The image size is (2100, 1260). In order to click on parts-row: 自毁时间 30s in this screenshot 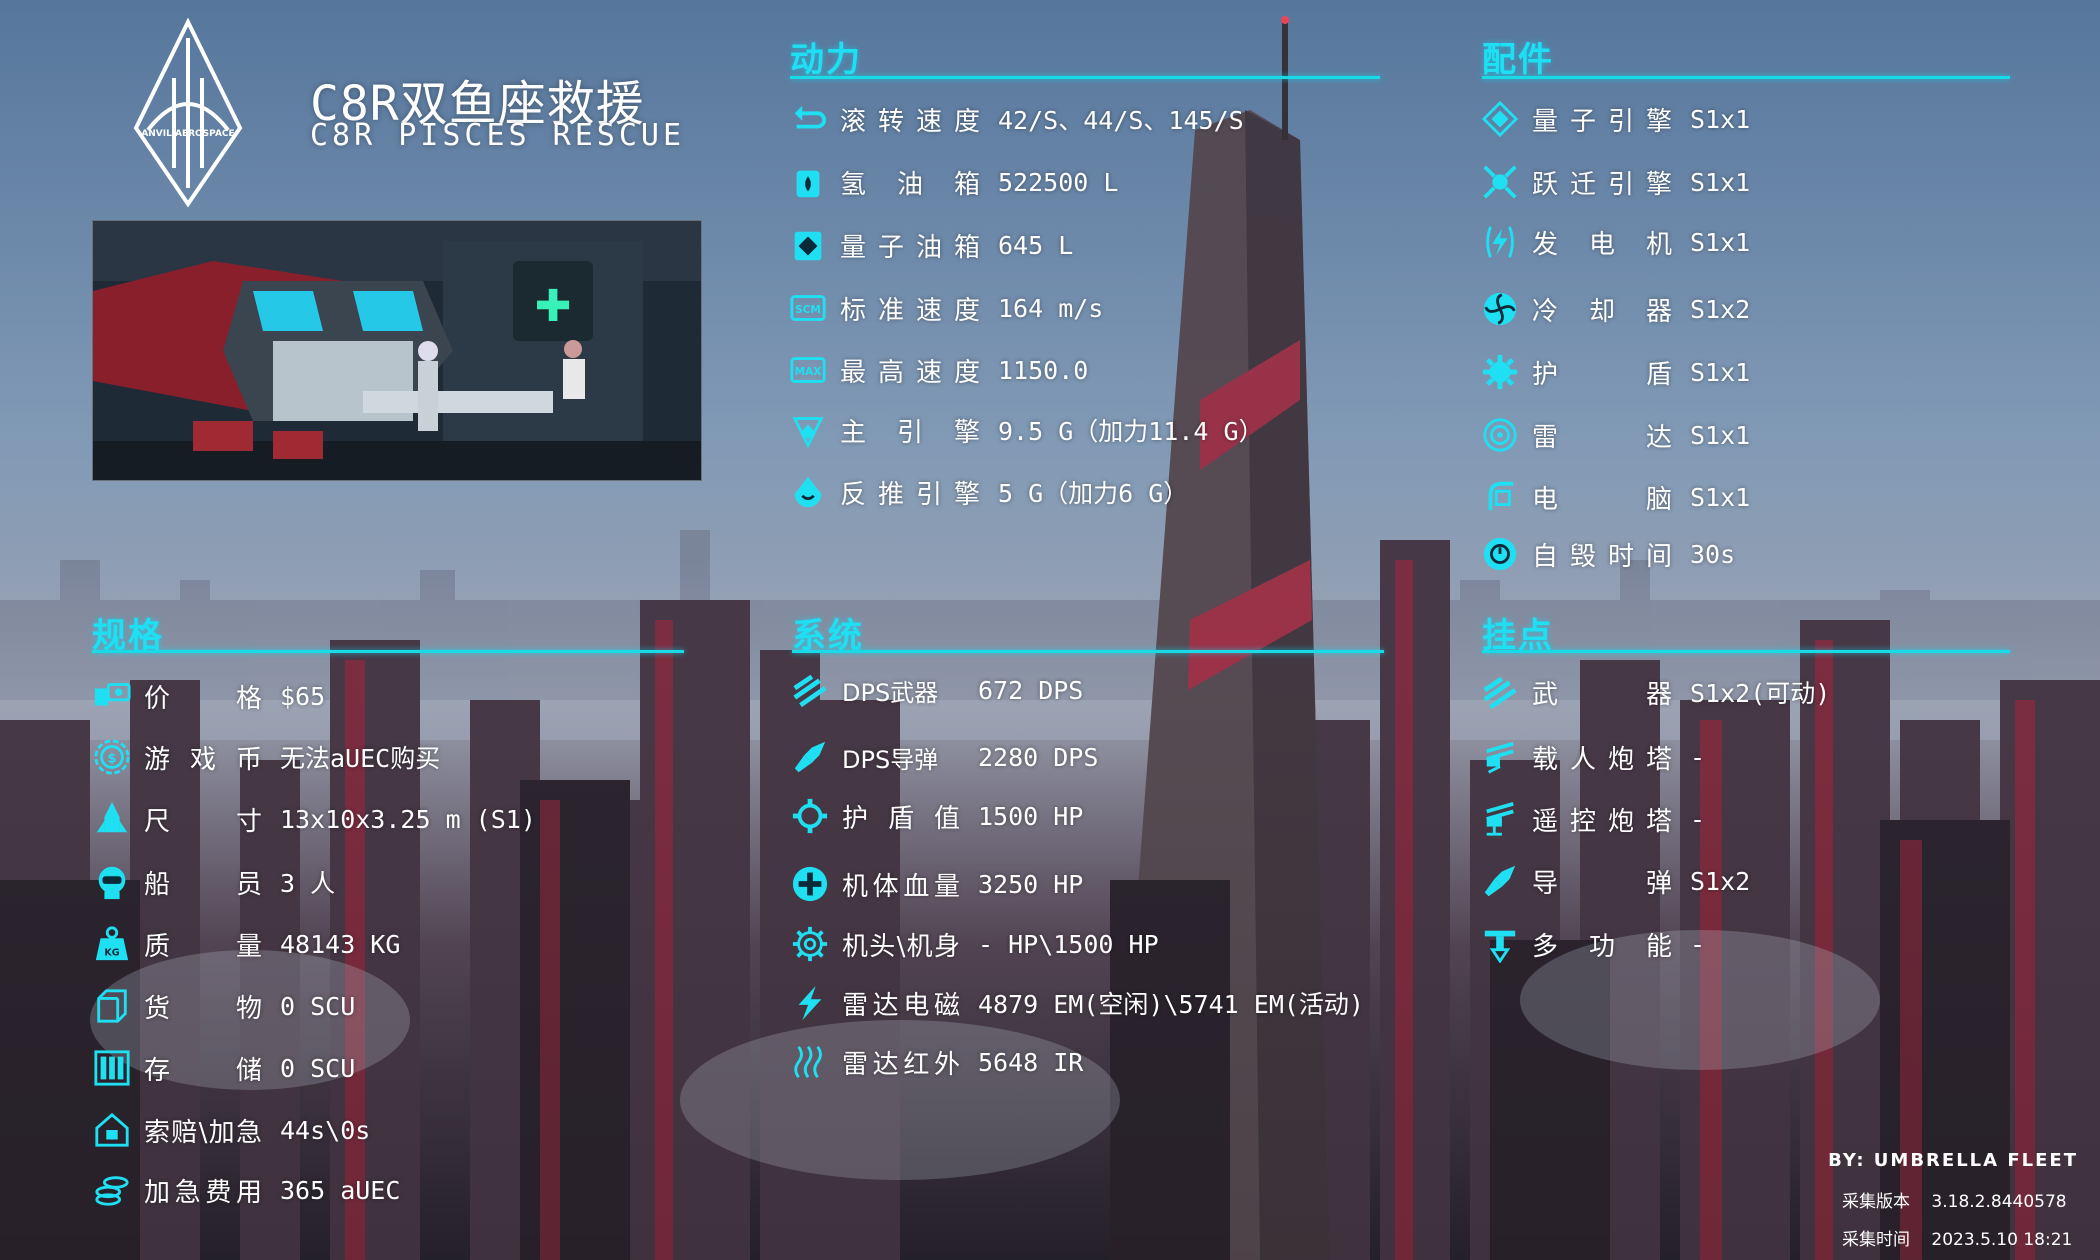, I will do `click(1607, 554)`.